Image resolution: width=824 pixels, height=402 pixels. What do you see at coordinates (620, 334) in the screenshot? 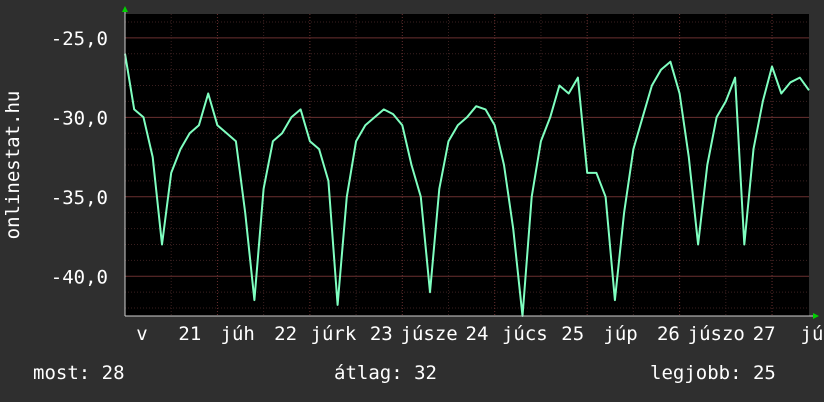
I see `x-tick-label: júp` at bounding box center [620, 334].